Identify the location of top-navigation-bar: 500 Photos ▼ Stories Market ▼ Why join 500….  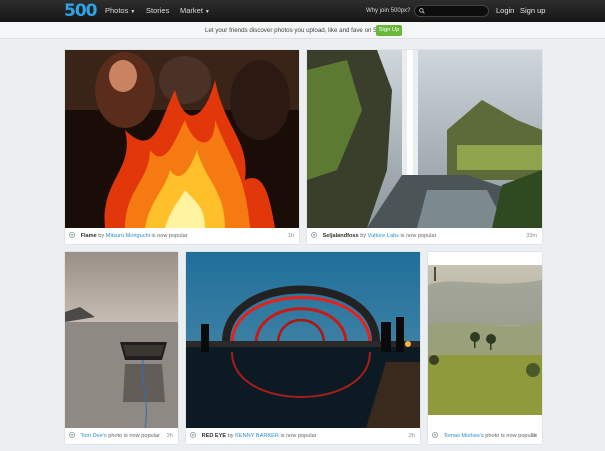
(302, 11).